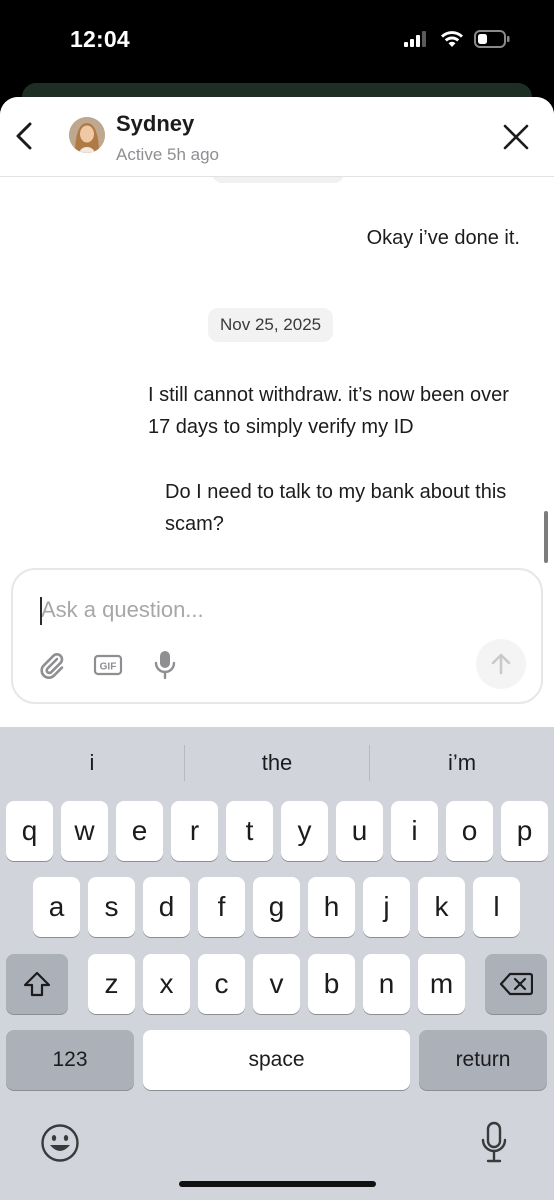 The width and height of the screenshot is (554, 1200). Describe the element at coordinates (155, 123) in the screenshot. I see `contact-name: Sydney` at that location.